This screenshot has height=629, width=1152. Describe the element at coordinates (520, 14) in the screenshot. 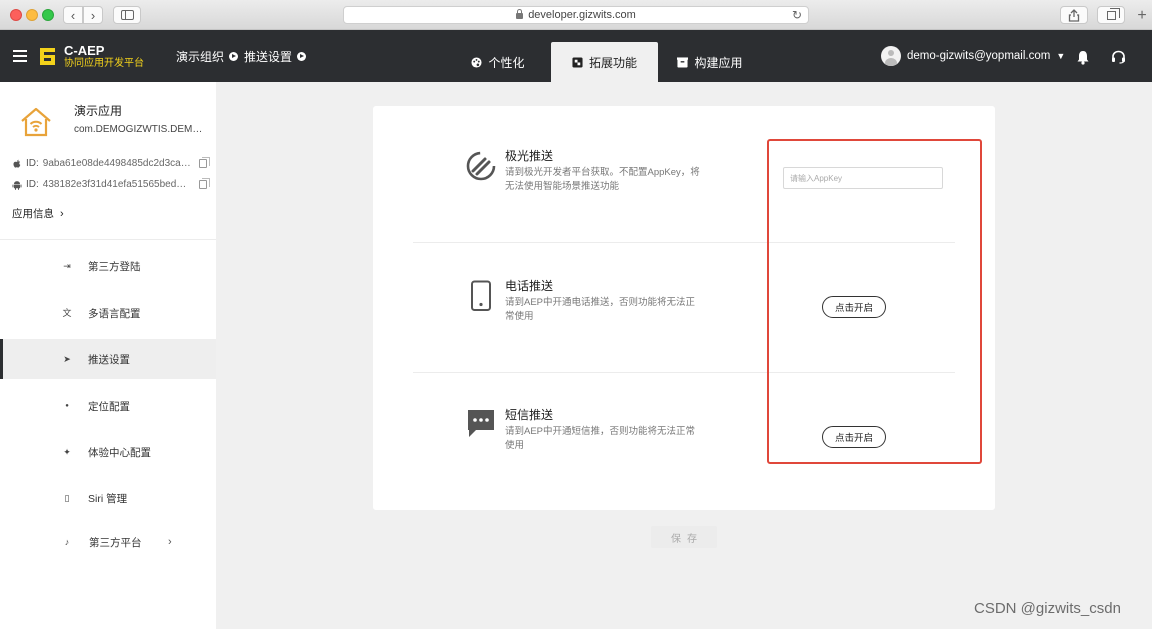

I see `lock-icon` at that location.